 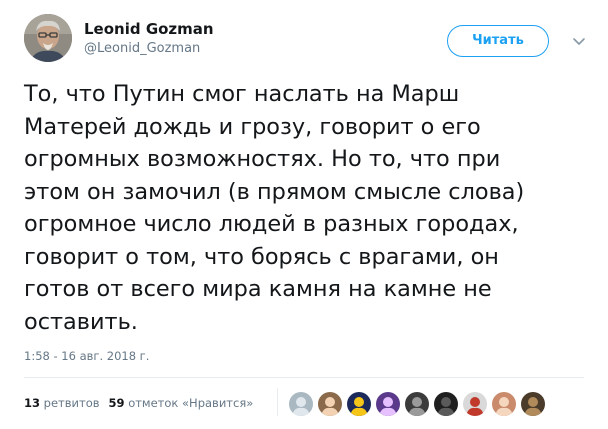 I want to click on likes-stat: 59 отметок «Нравится», so click(x=181, y=403).